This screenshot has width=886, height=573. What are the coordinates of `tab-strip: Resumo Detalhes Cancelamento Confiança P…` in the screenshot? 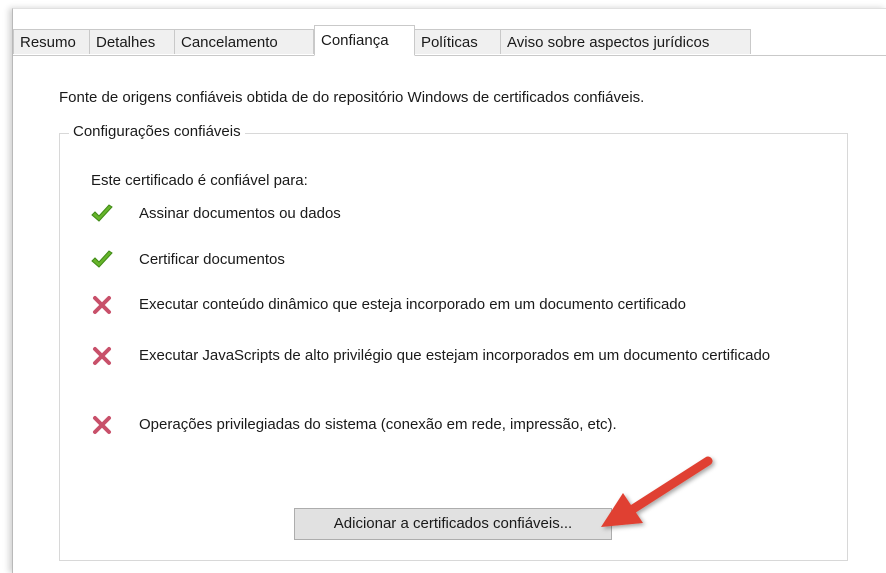 It's located at (449, 40).